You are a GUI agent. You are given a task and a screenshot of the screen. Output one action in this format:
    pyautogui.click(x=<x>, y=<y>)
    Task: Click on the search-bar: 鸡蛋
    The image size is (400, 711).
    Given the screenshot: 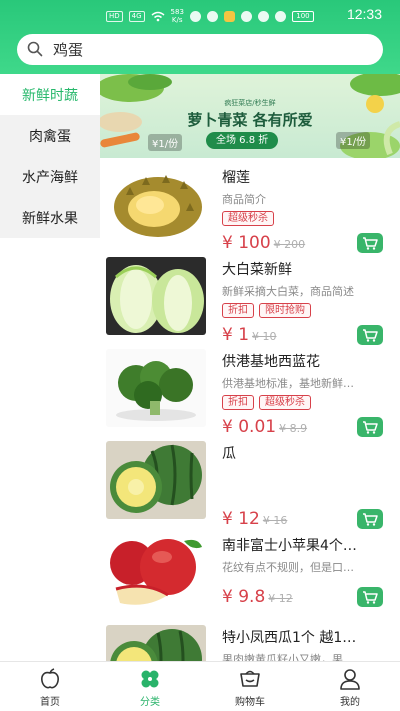 What is the action you would take?
    pyautogui.click(x=200, y=49)
    